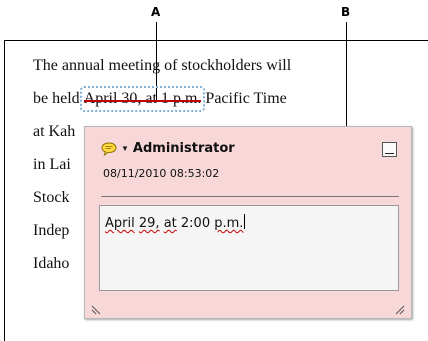  What do you see at coordinates (161, 173) in the screenshot?
I see `comment-date: 08/11/2010 08:53:02` at bounding box center [161, 173].